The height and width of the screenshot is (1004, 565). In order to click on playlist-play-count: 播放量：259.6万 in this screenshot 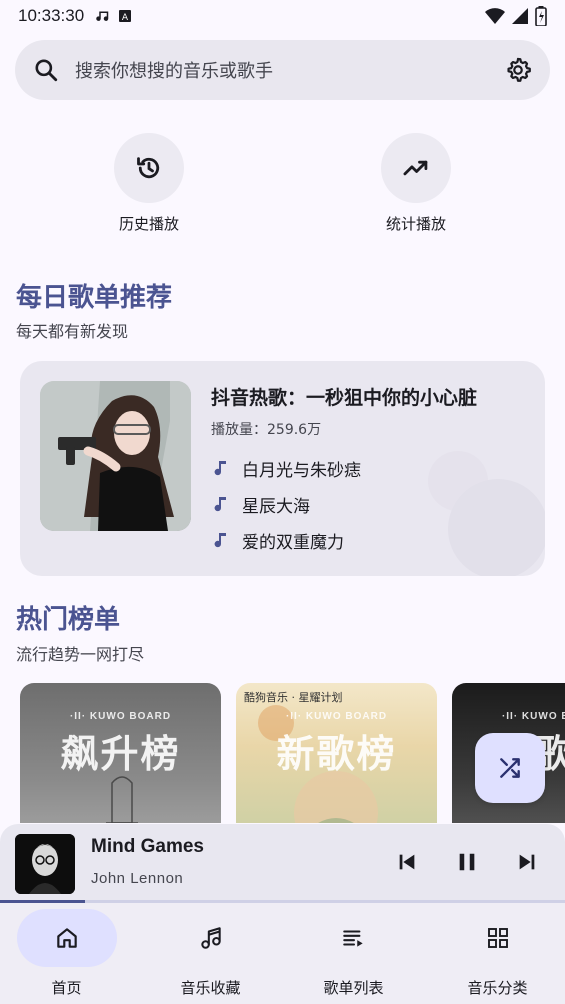, I will do `click(266, 430)`.